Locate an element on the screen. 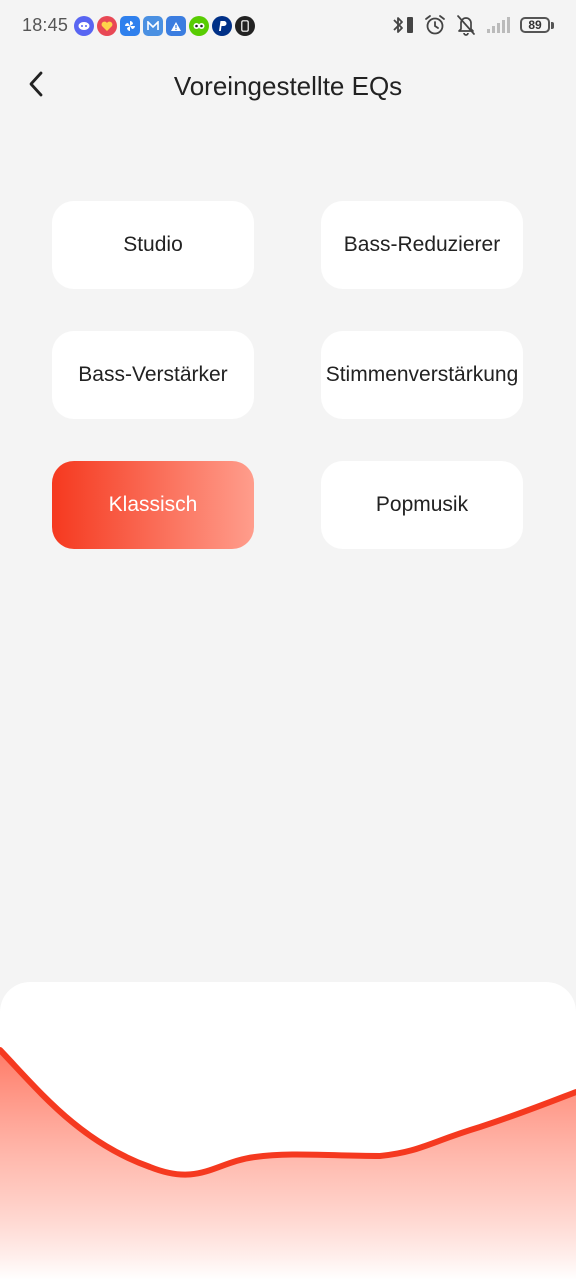 This screenshot has width=576, height=1280. preset-stimmenverstaerkung: Stimmenverstärkung is located at coordinates (422, 375).